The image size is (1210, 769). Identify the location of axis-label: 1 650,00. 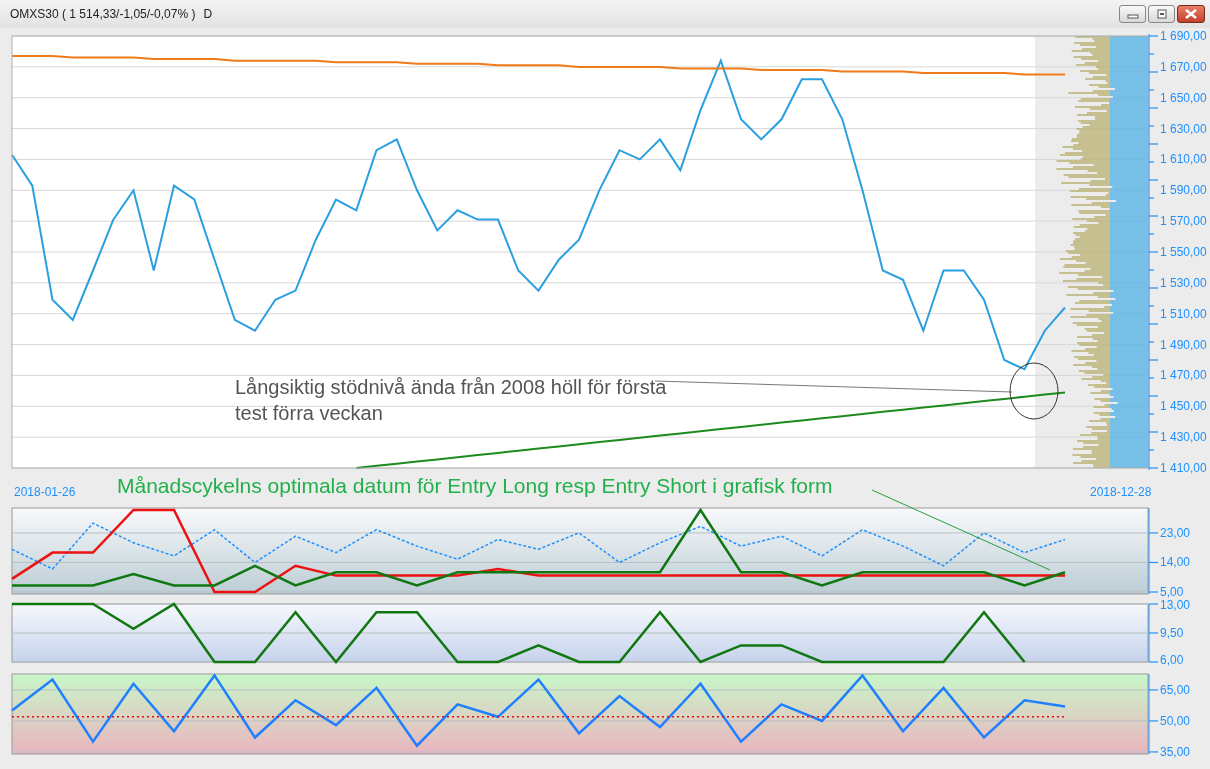
(1183, 97).